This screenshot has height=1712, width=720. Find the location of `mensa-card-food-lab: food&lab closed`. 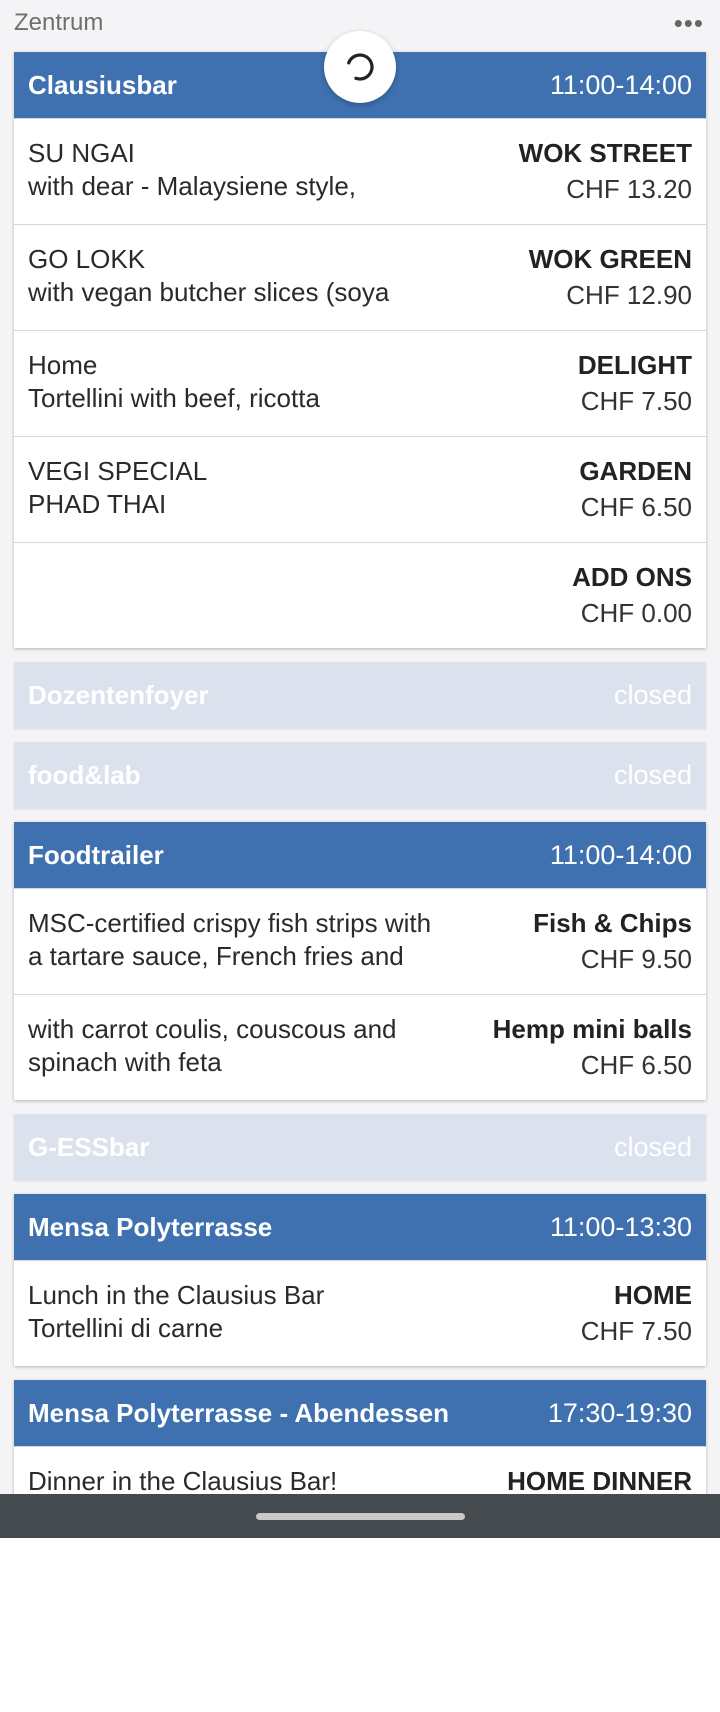

mensa-card-food-lab: food&lab closed is located at coordinates (360, 775).